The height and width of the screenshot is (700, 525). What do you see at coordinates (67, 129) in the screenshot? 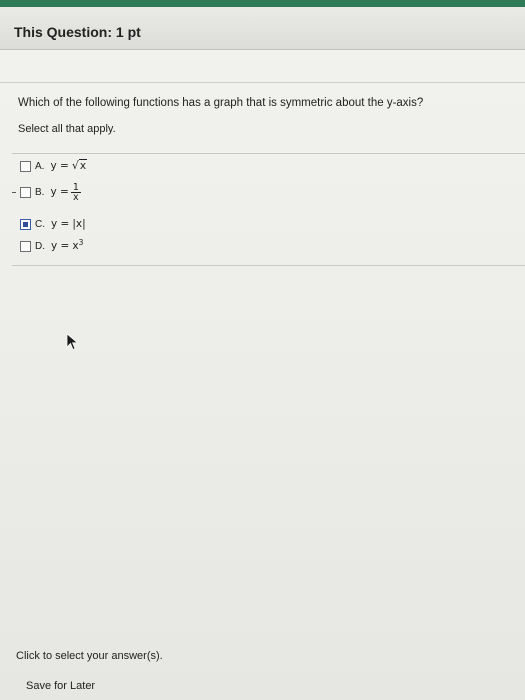
I see `question-instruction: Select all that apply.` at bounding box center [67, 129].